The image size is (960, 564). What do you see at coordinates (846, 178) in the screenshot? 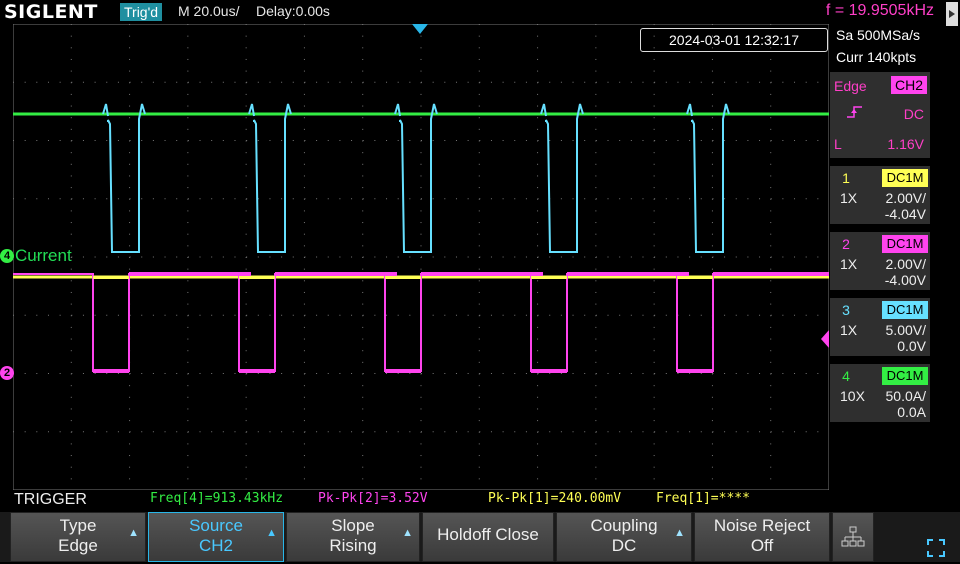
I see `ch1-number: 1` at bounding box center [846, 178].